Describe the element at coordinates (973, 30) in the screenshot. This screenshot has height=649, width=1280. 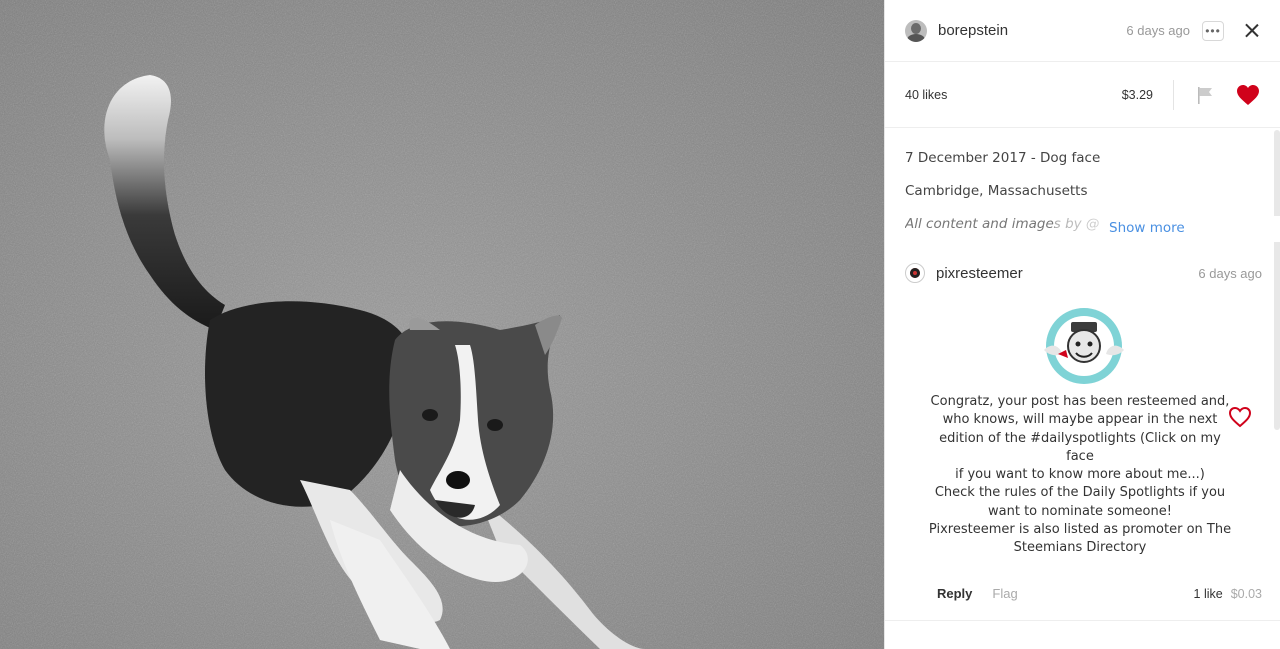
I see `author-name: borepstein` at that location.